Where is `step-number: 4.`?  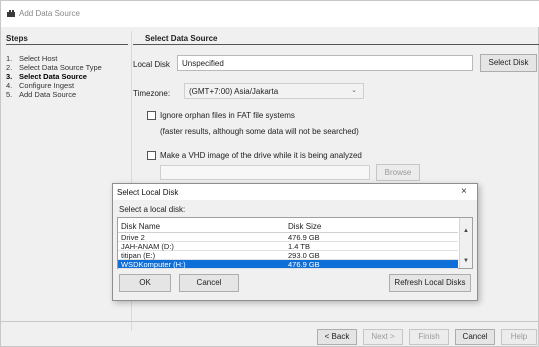
step-number: 4. is located at coordinates (9, 85).